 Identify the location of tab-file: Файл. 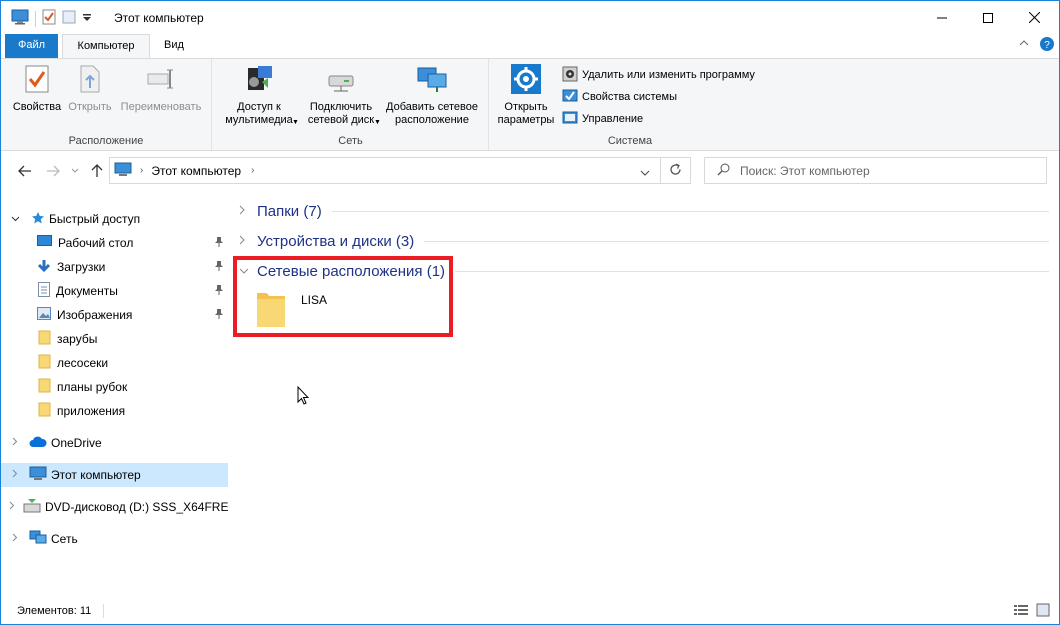
(31, 46).